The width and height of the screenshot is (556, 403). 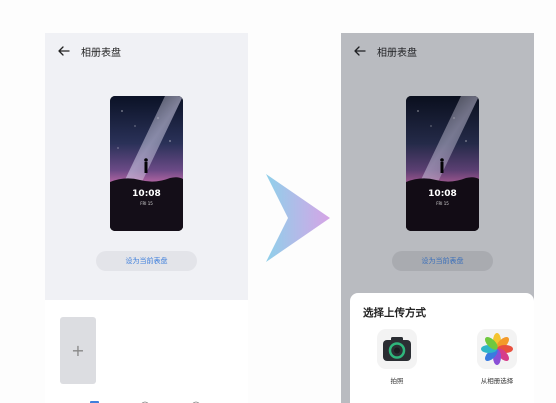 What do you see at coordinates (442, 348) in the screenshot?
I see `upload-method-sheet: 选择上传方式 拍照 从相册选择` at bounding box center [442, 348].